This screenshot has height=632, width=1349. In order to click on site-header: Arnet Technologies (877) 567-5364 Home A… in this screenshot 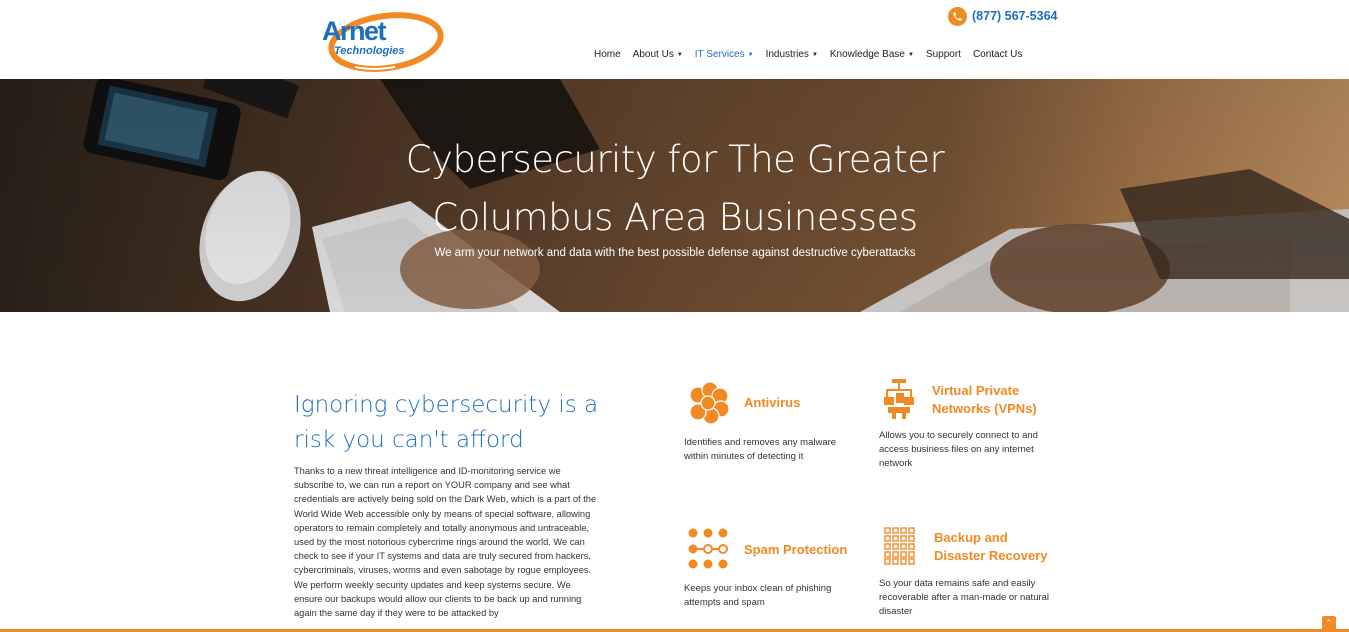, I will do `click(674, 39)`.